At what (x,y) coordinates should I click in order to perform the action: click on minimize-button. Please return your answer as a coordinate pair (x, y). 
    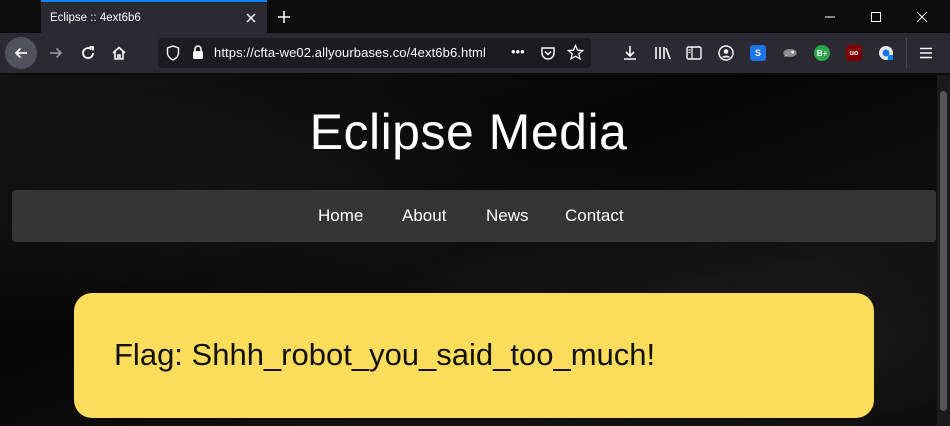
    Looking at the image, I should click on (830, 16).